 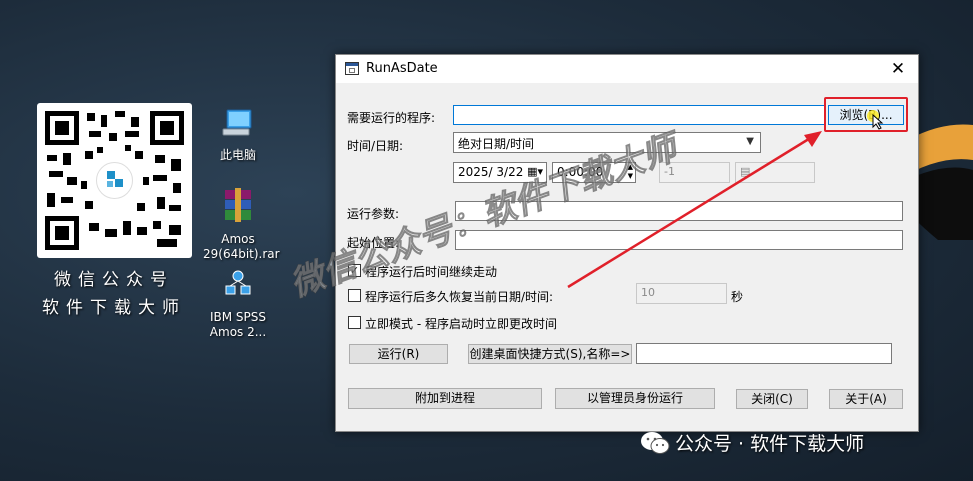 I want to click on restore-time-label: 程序运行后多久恢复当前日期/时间:, so click(x=459, y=296).